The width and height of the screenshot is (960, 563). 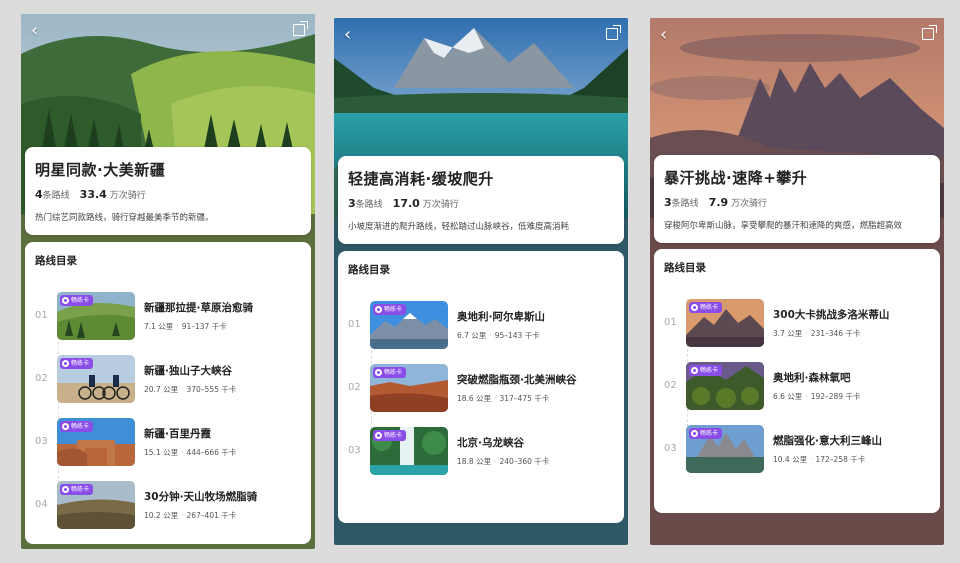 I want to click on route-meta: 10.2 公里 · 267–401 千卡, so click(x=190, y=515).